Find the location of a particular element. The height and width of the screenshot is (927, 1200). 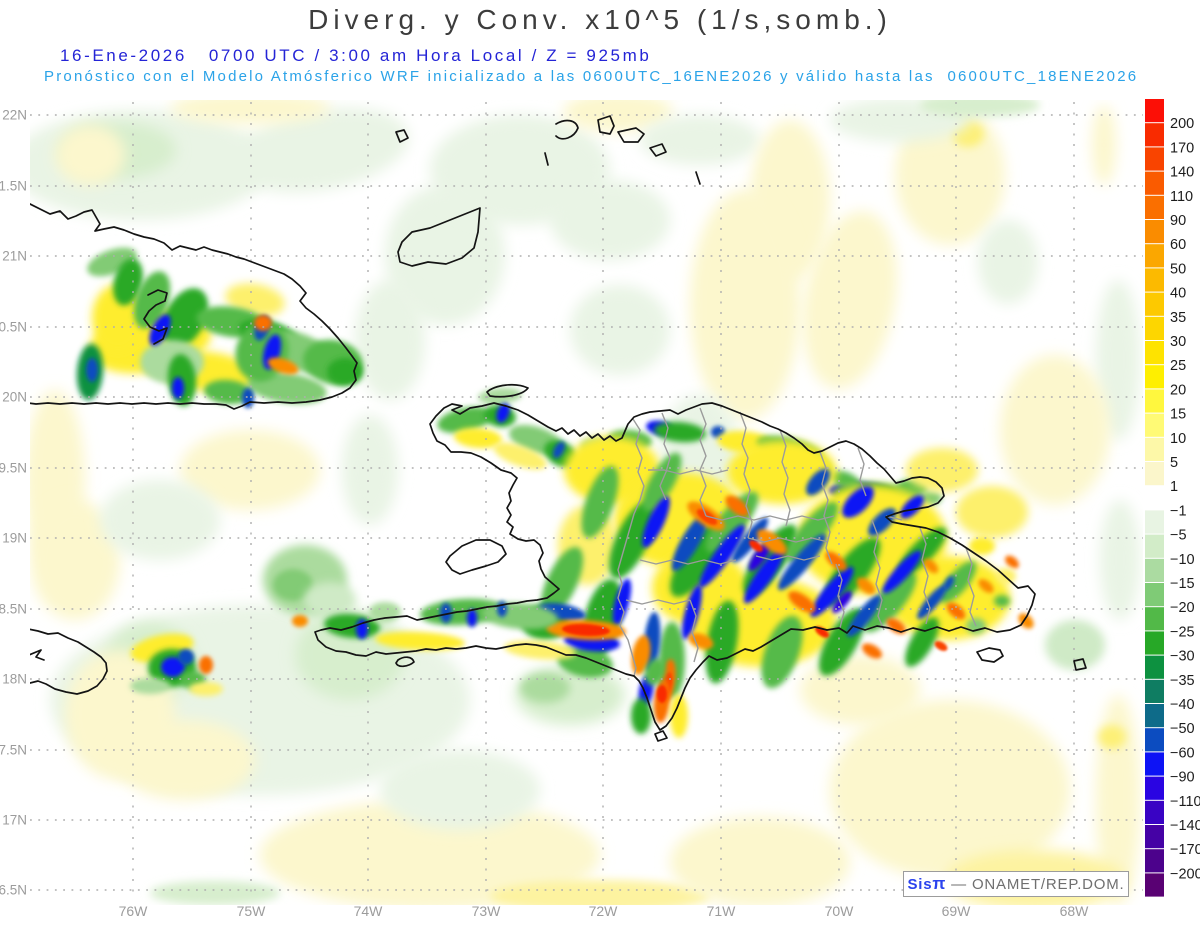

watermark-org: — ONAMET/REP.DOM. is located at coordinates (1035, 884).